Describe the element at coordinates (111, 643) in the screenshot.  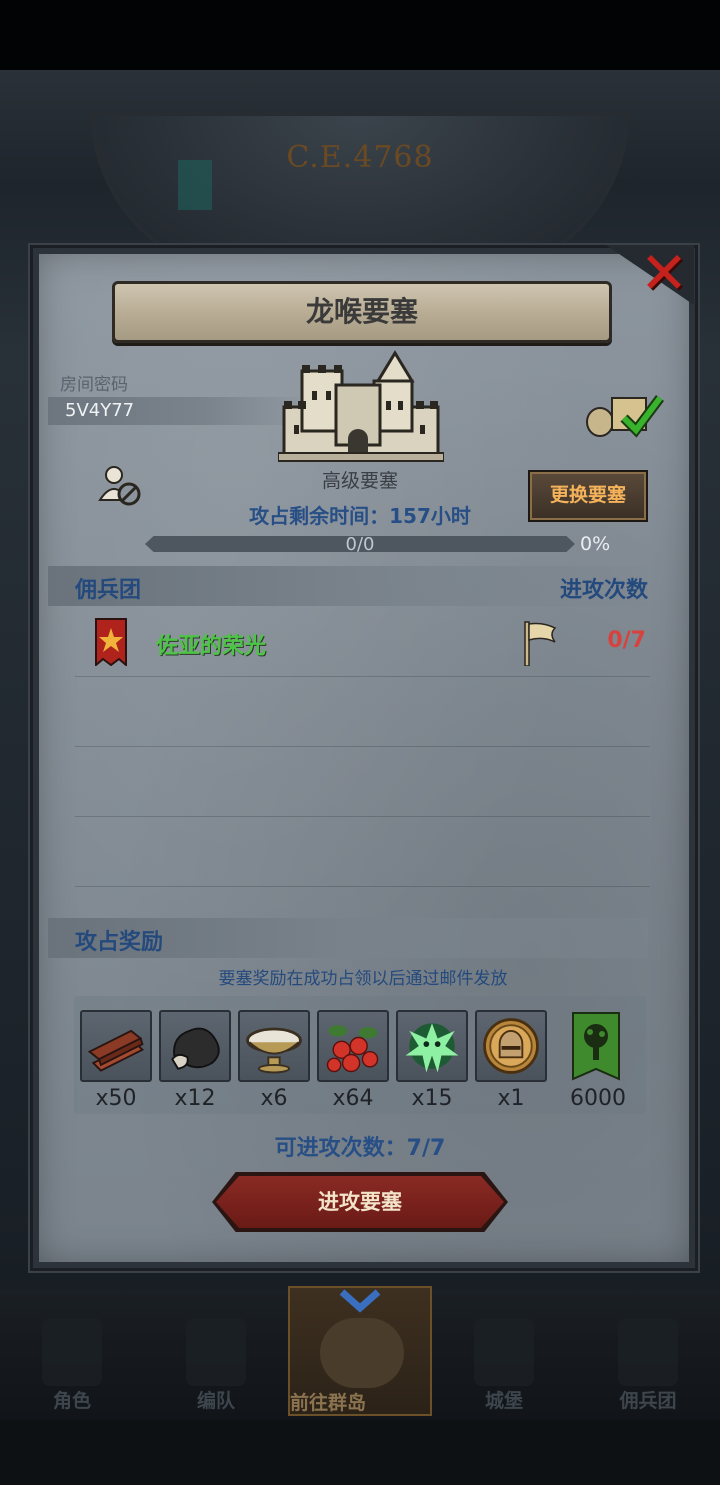
I see `mercenary-banner-icon` at that location.